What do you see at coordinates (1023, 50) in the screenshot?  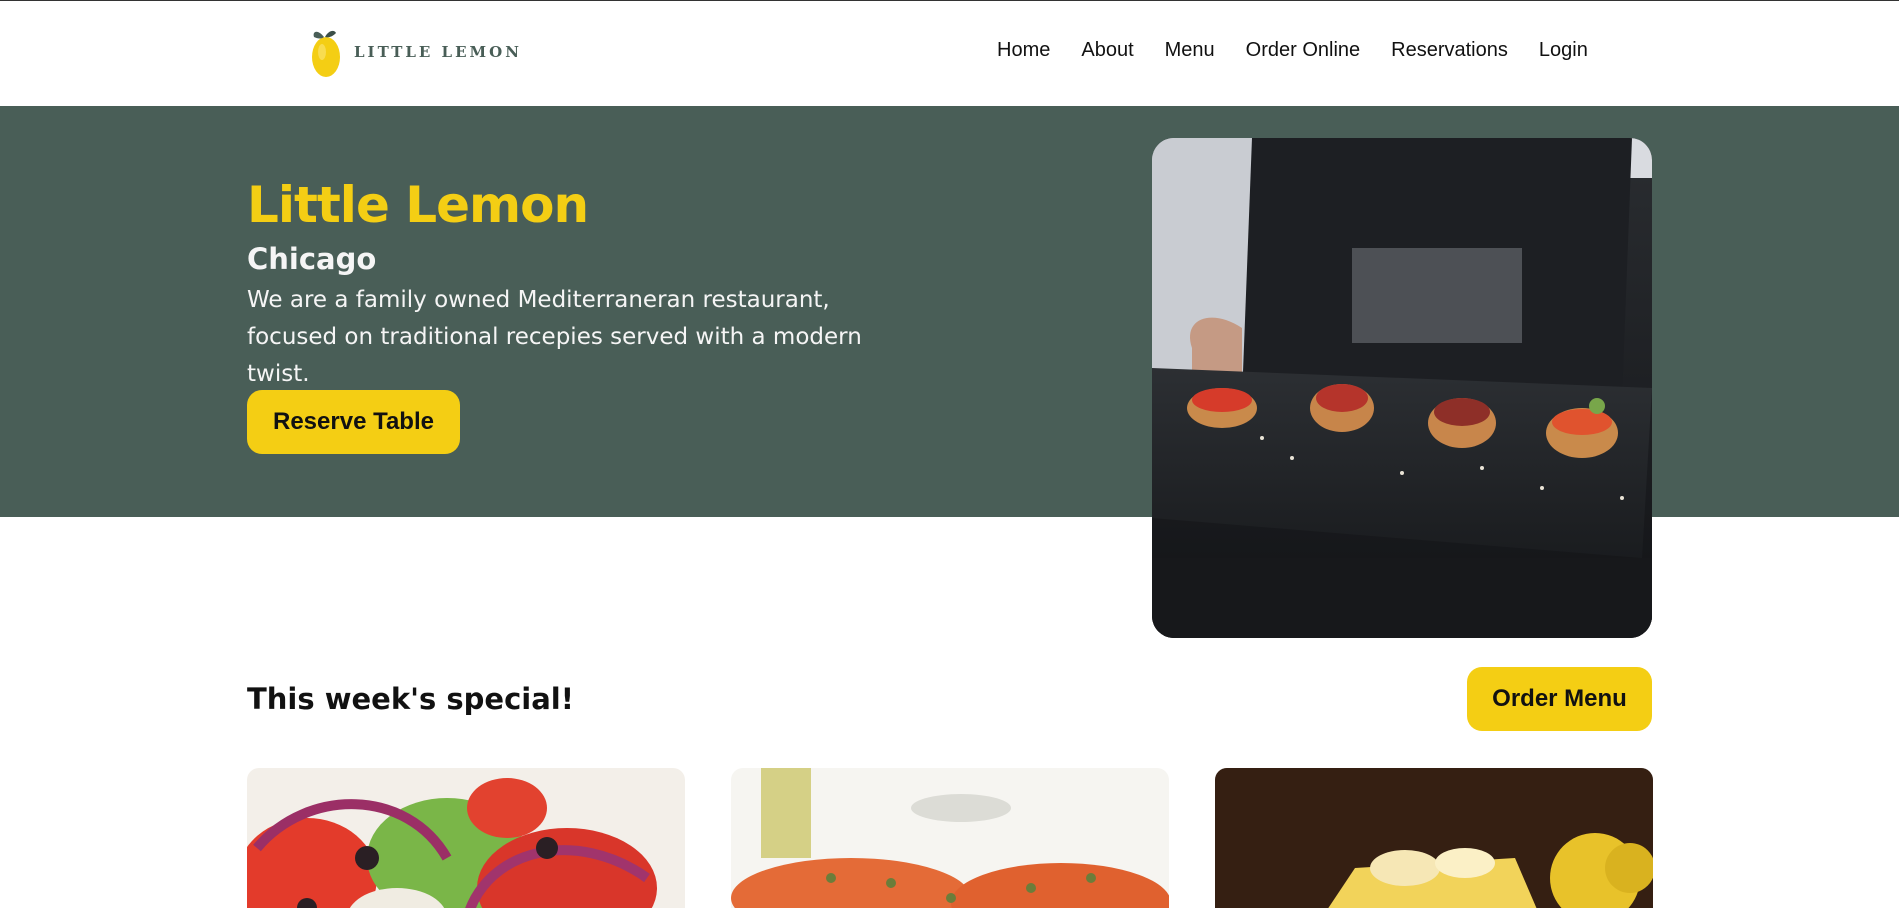 I see `nav-home: Home` at bounding box center [1023, 50].